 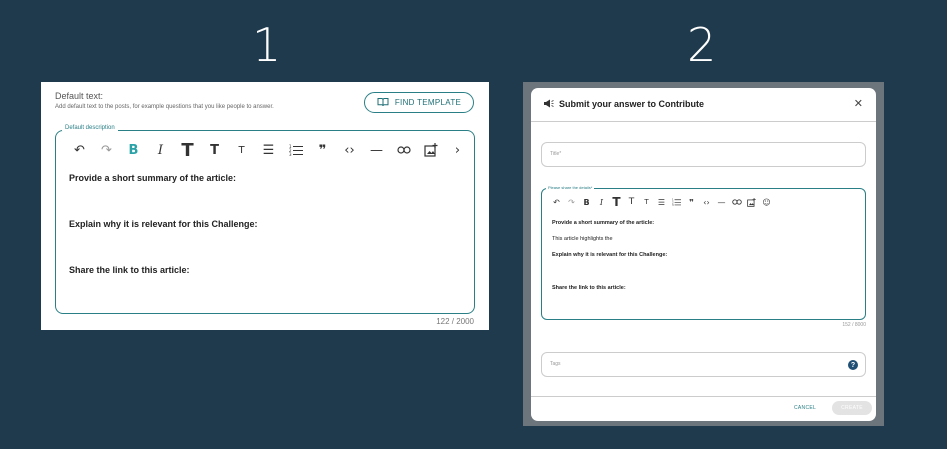 What do you see at coordinates (703, 396) in the screenshot?
I see `footer-divider` at bounding box center [703, 396].